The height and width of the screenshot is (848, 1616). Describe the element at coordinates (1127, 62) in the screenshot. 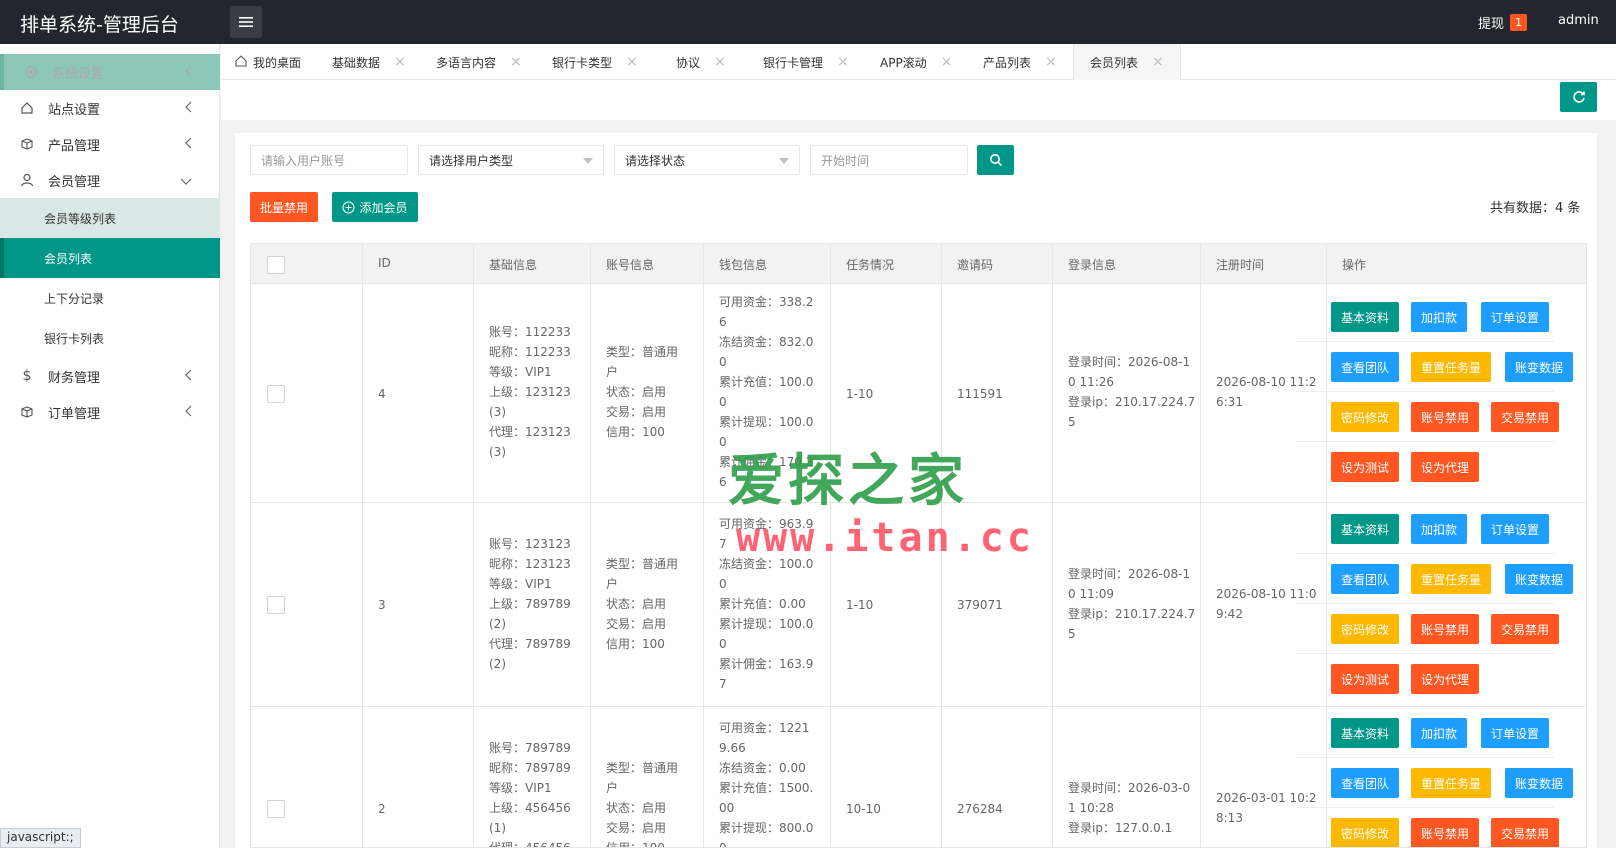

I see `tab-member-list: 会员列表 ×` at that location.